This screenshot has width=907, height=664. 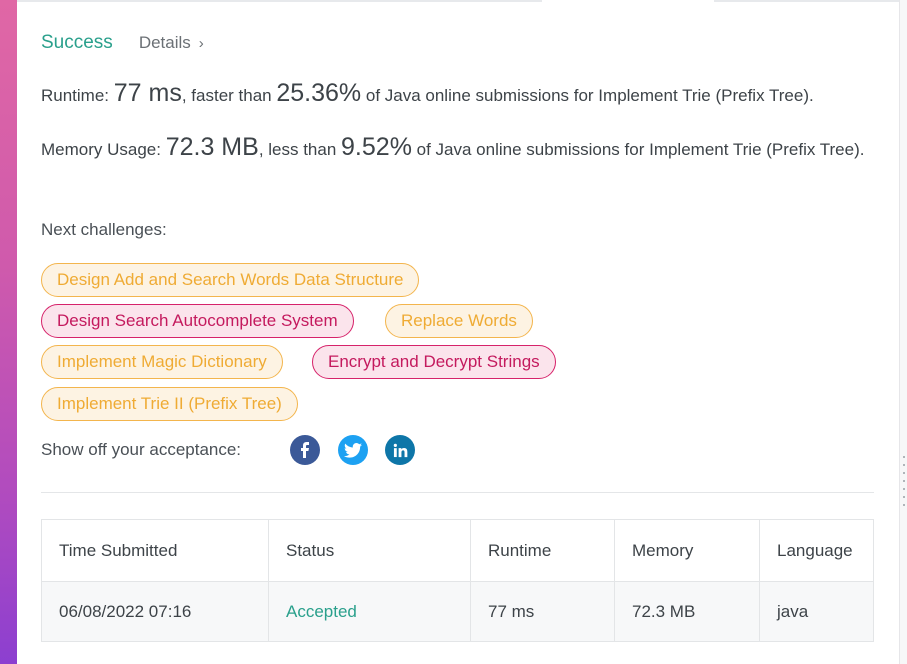 I want to click on memory-cell: 72.3 MB, so click(x=687, y=611).